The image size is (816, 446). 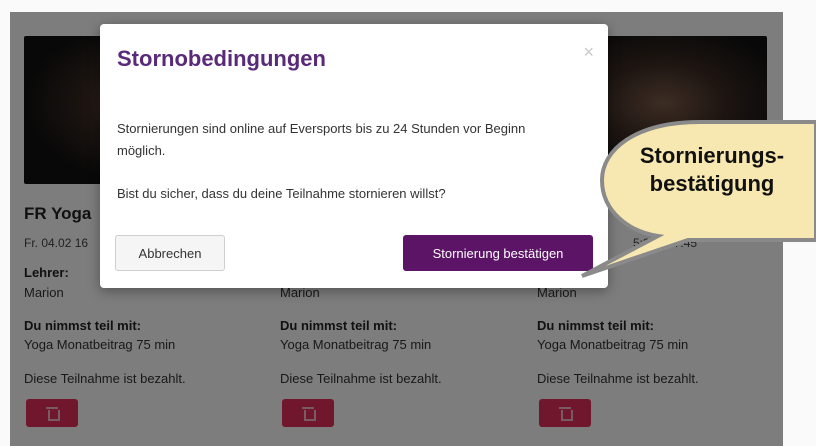 What do you see at coordinates (221, 58) in the screenshot?
I see `modal-title: Stornobedingungen` at bounding box center [221, 58].